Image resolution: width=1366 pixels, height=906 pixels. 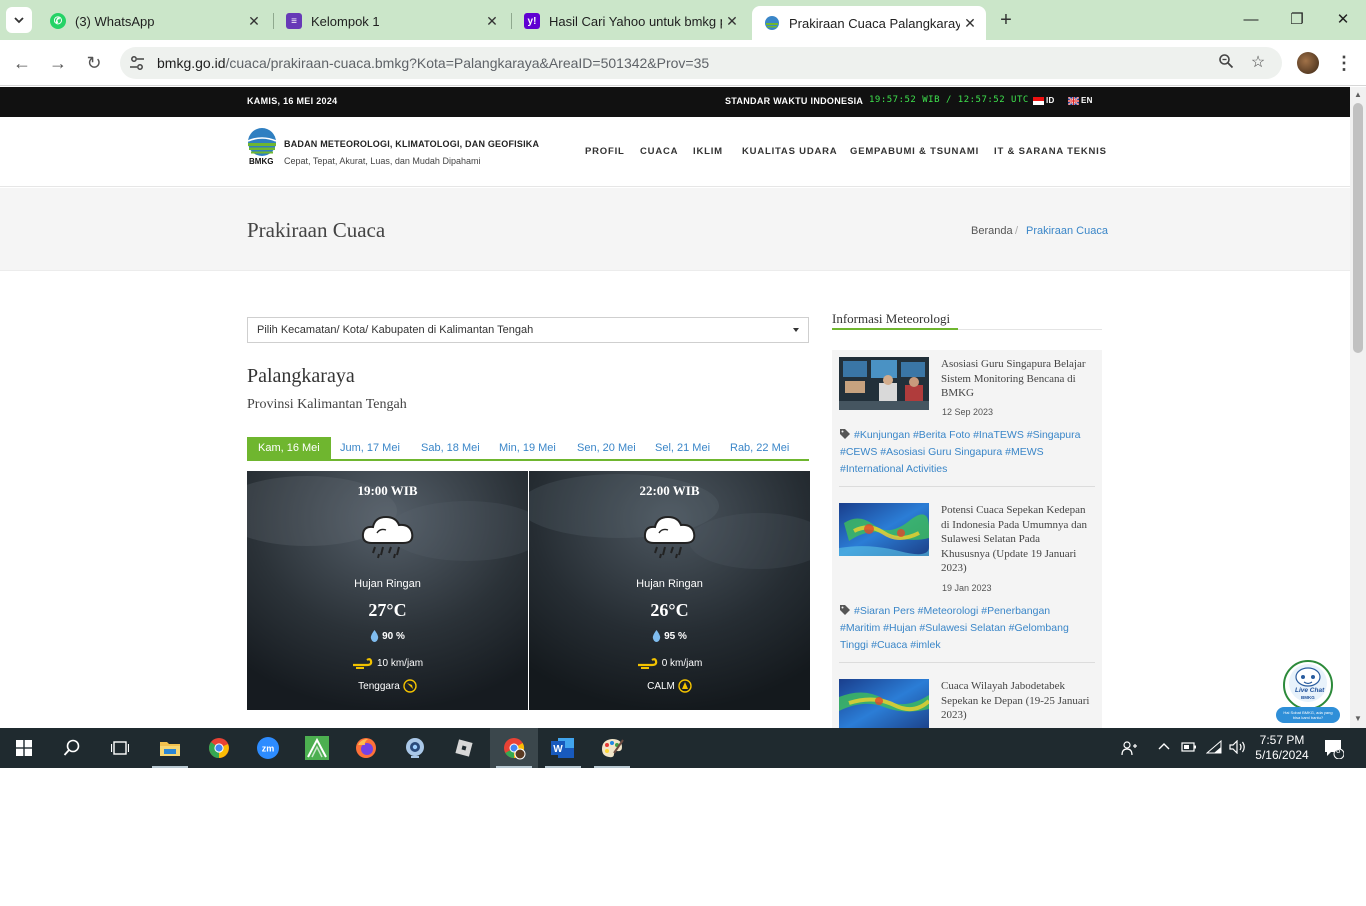 I want to click on tab-kelompok: ≡ Kelompok 1 ✕, so click(x=391, y=21).